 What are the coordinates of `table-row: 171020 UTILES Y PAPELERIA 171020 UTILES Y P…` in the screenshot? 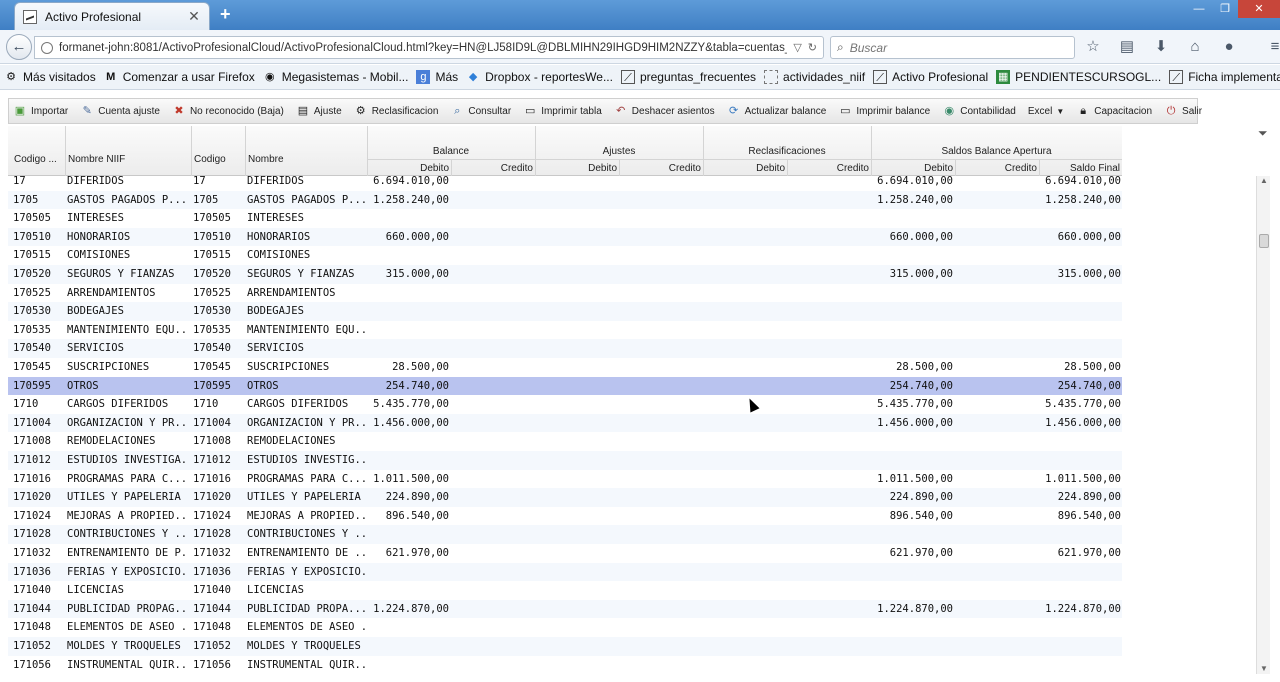 It's located at (565, 497).